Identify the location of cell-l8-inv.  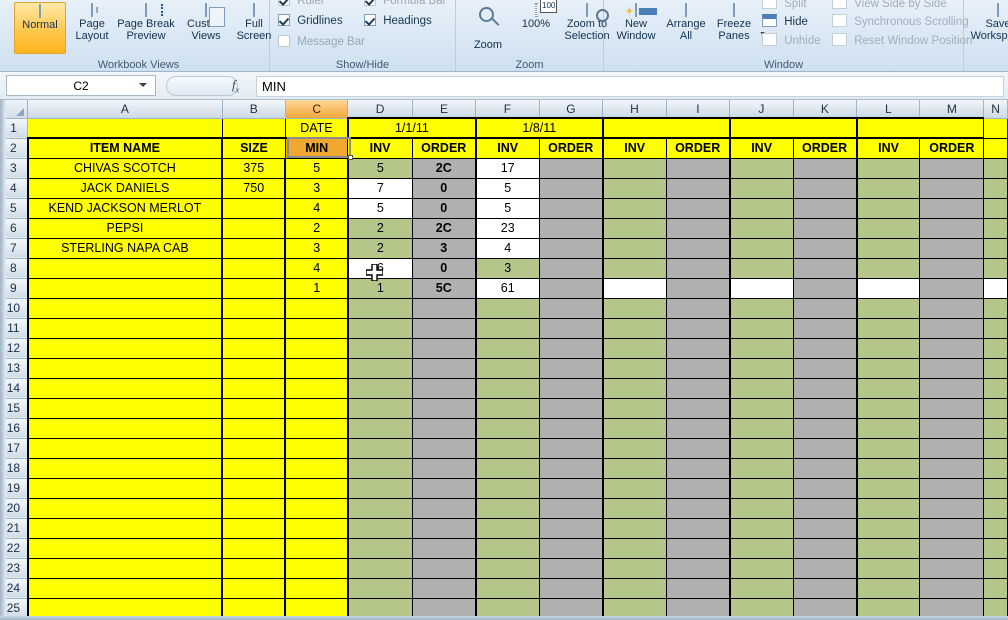
(888, 268).